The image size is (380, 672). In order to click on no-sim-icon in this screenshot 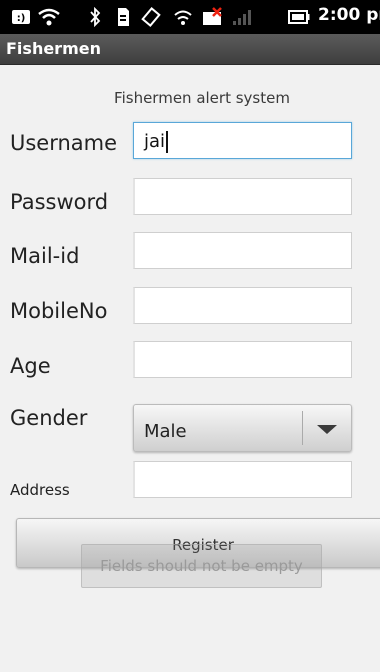, I will do `click(212, 17)`.